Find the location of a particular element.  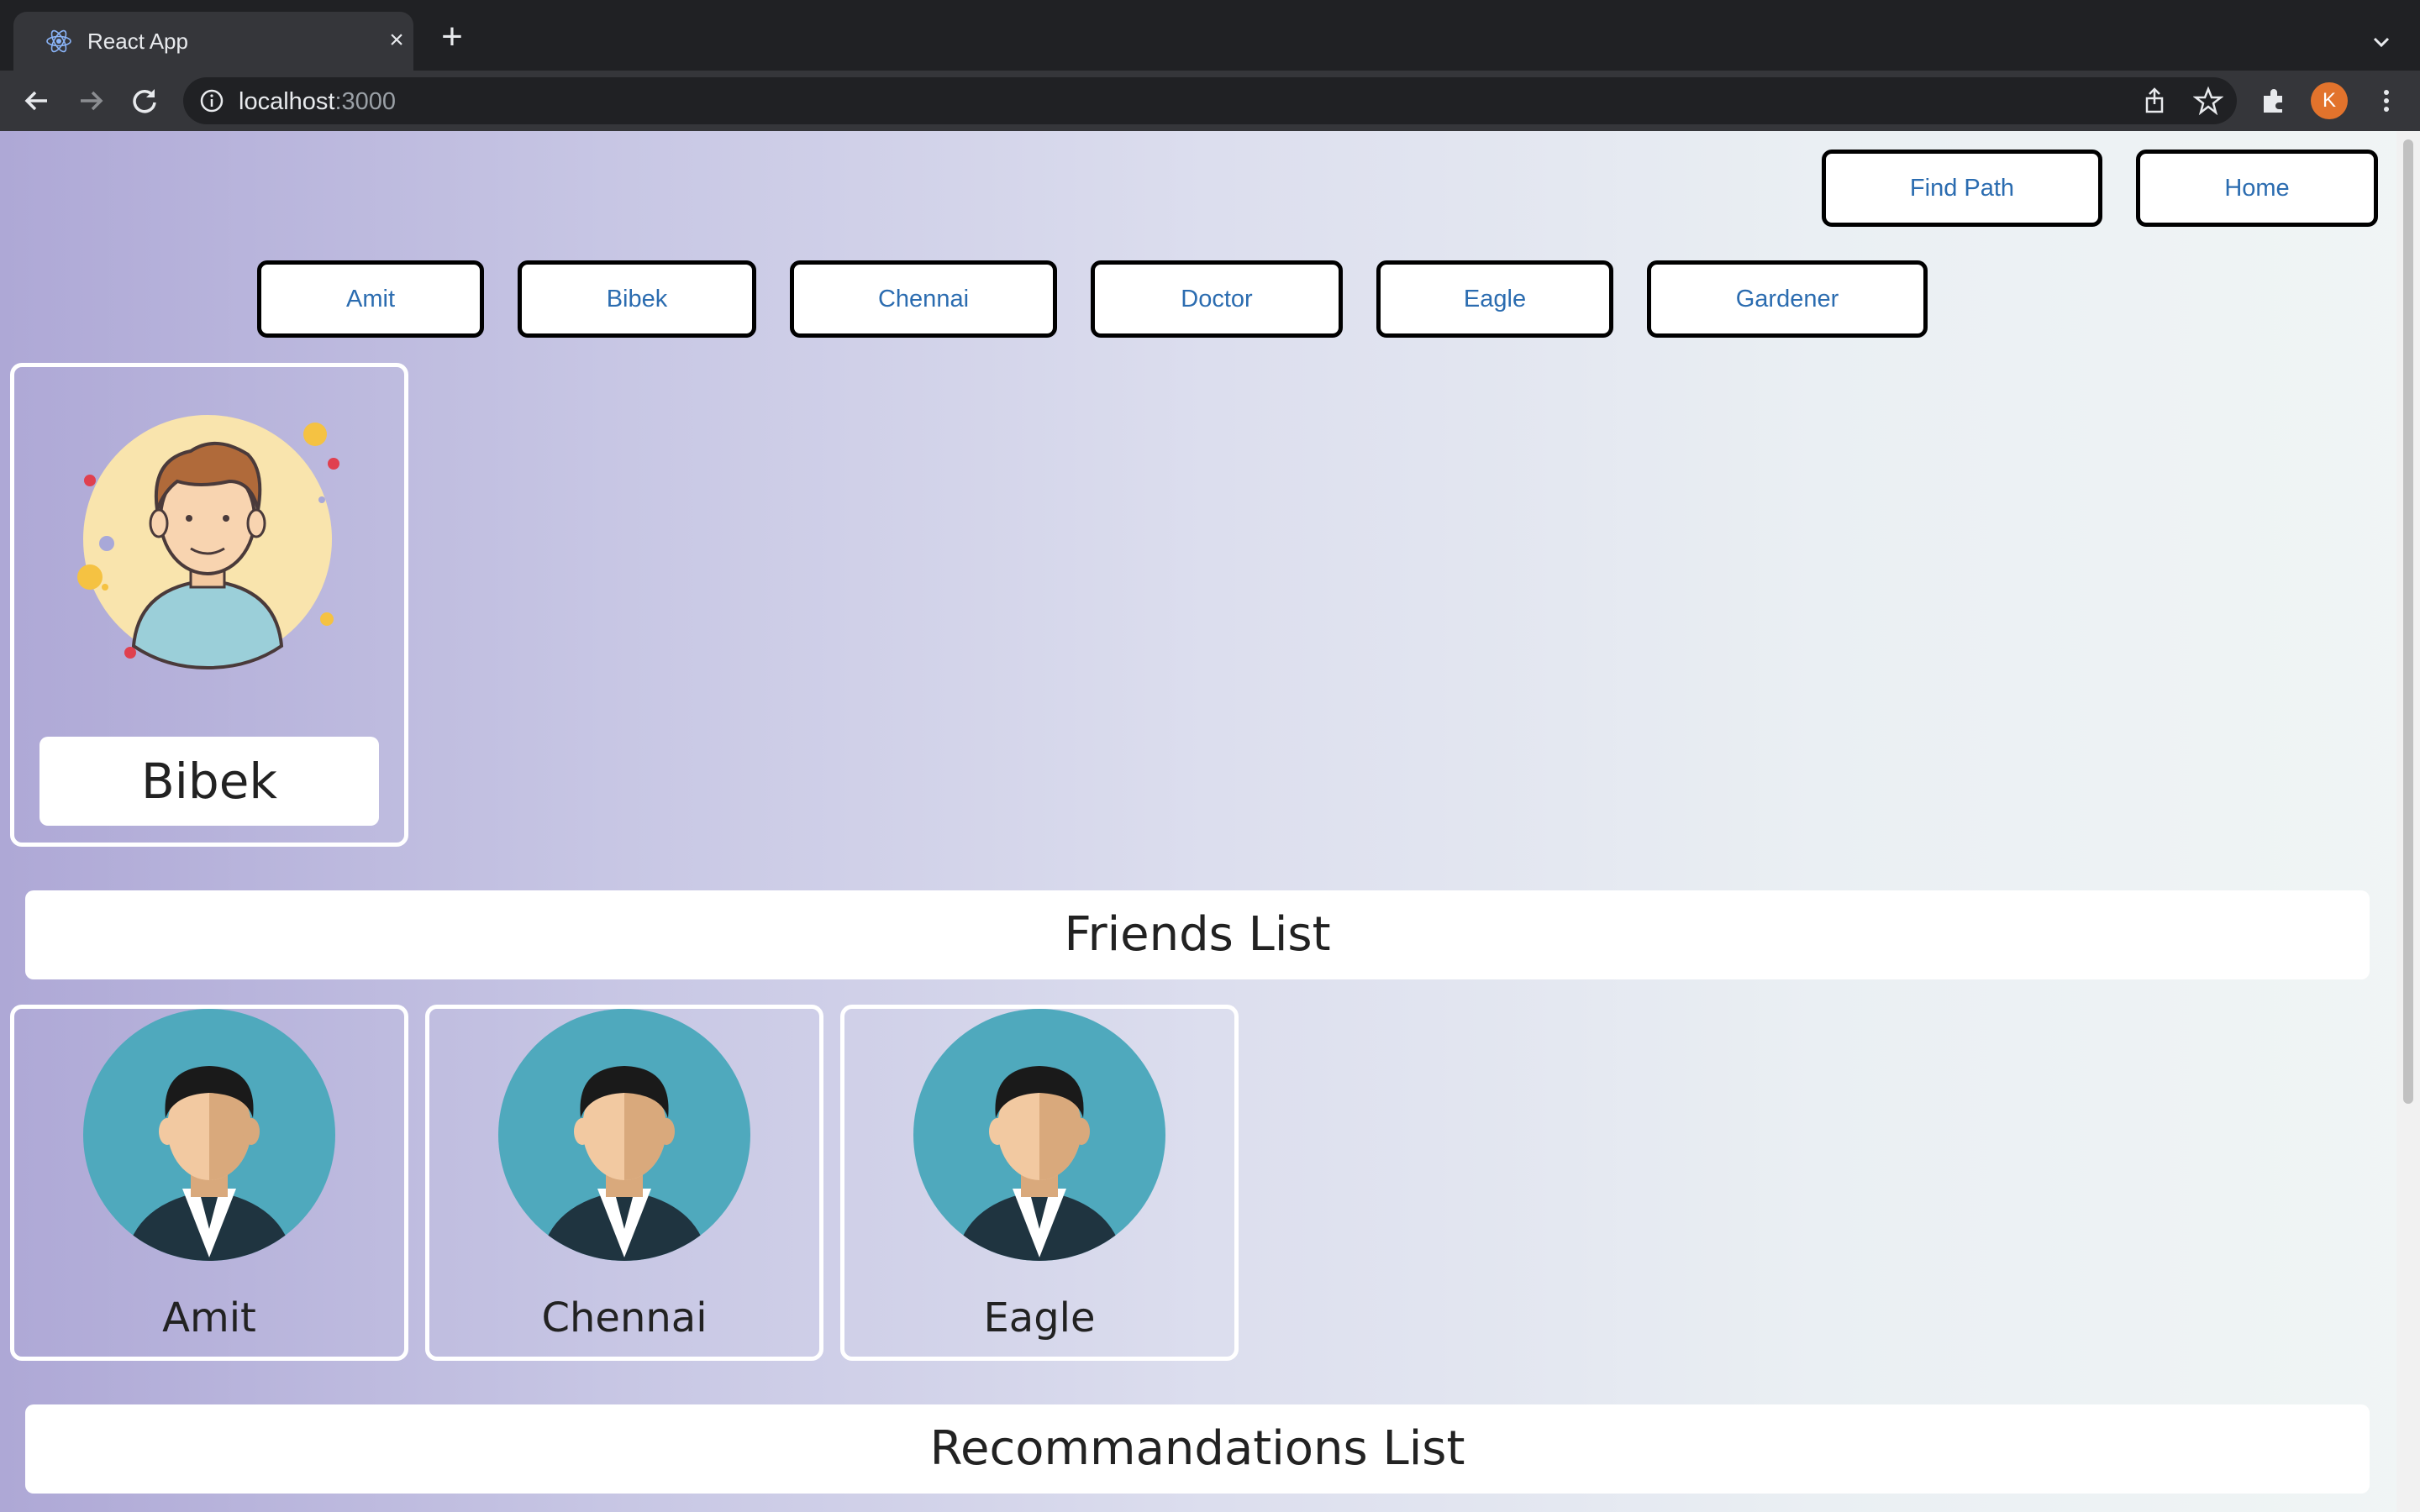

person-button-gardener: Gardener is located at coordinates (1788, 299).